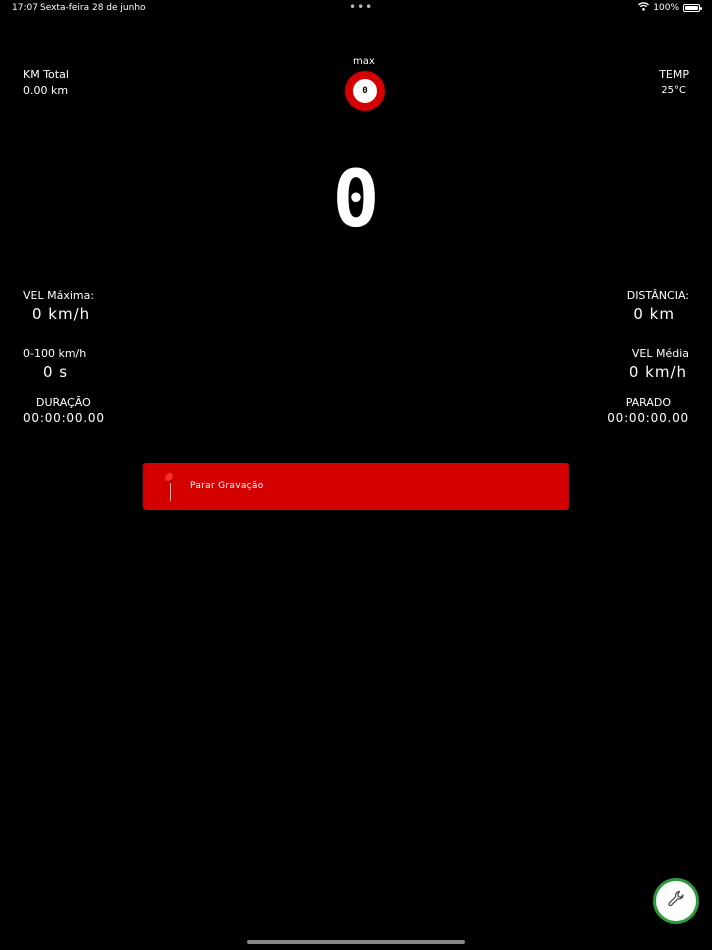  I want to click on stop-recording-label: Parar Gravação, so click(227, 486).